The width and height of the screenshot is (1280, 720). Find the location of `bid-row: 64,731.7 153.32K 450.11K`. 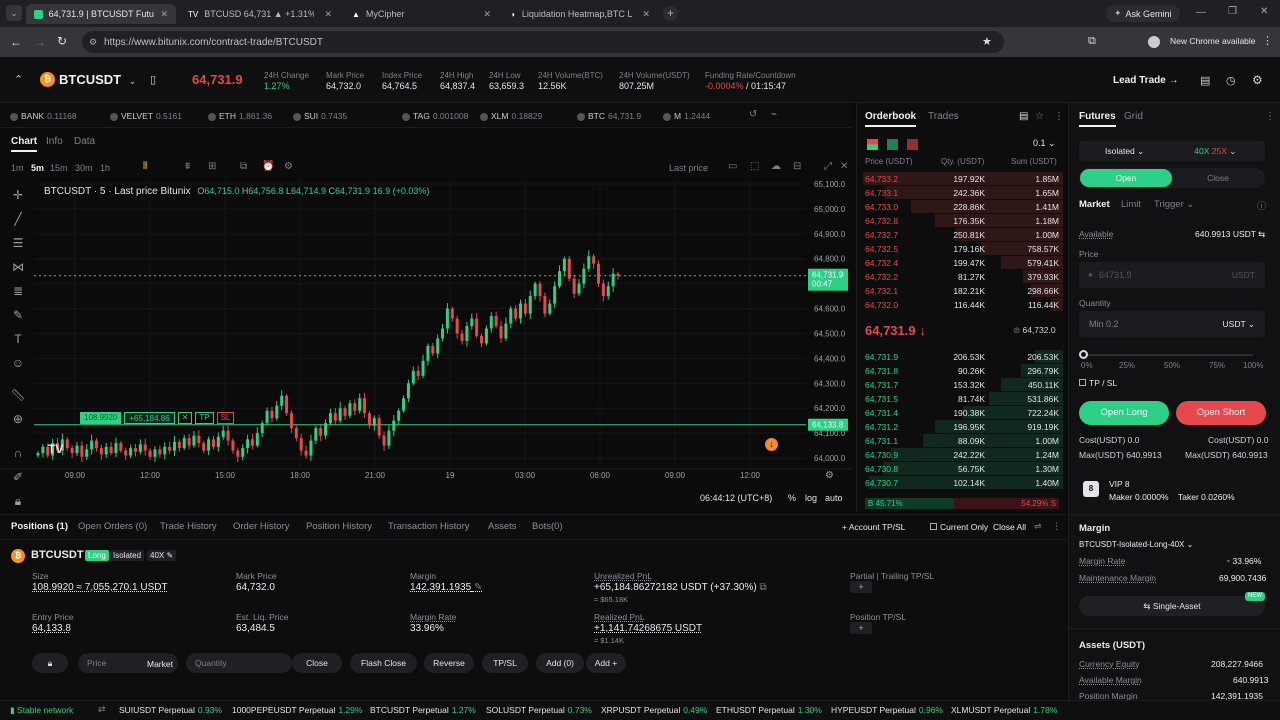

bid-row: 64,731.7 153.32K 450.11K is located at coordinates (963, 385).